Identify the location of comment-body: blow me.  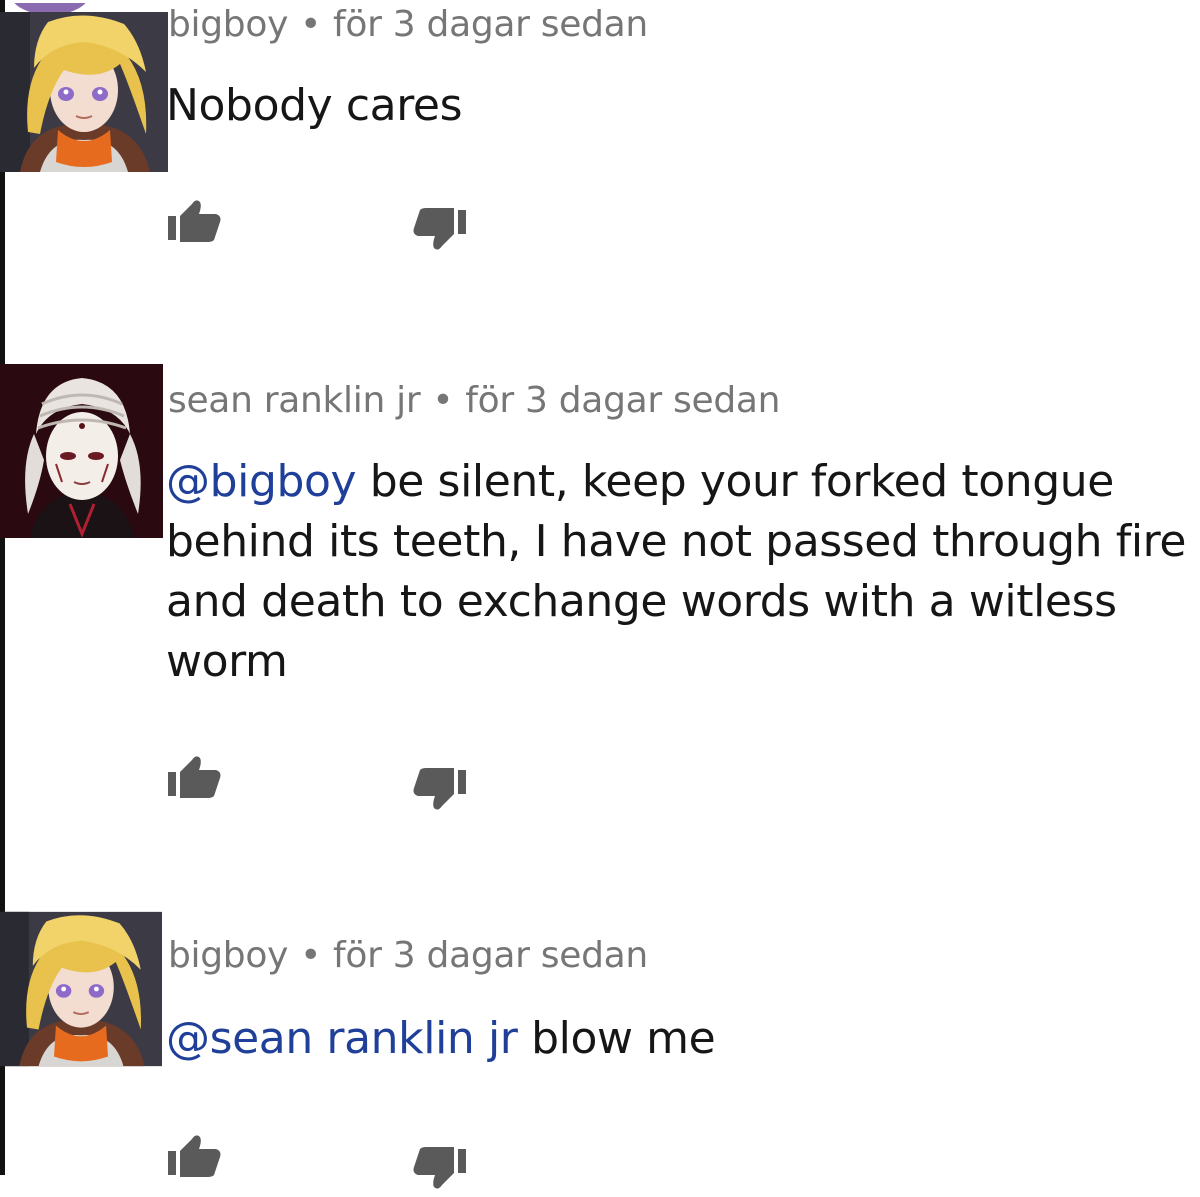
(616, 1038).